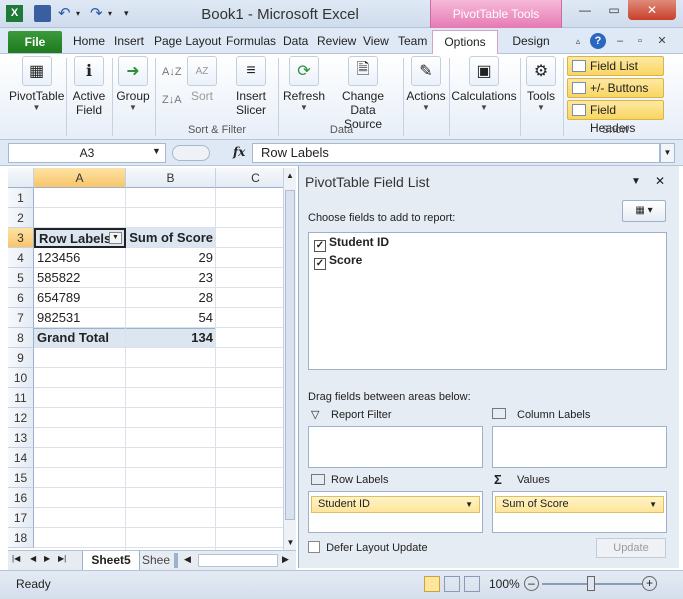 The height and width of the screenshot is (599, 683). I want to click on field-list-toggle: Field List, so click(615, 66).